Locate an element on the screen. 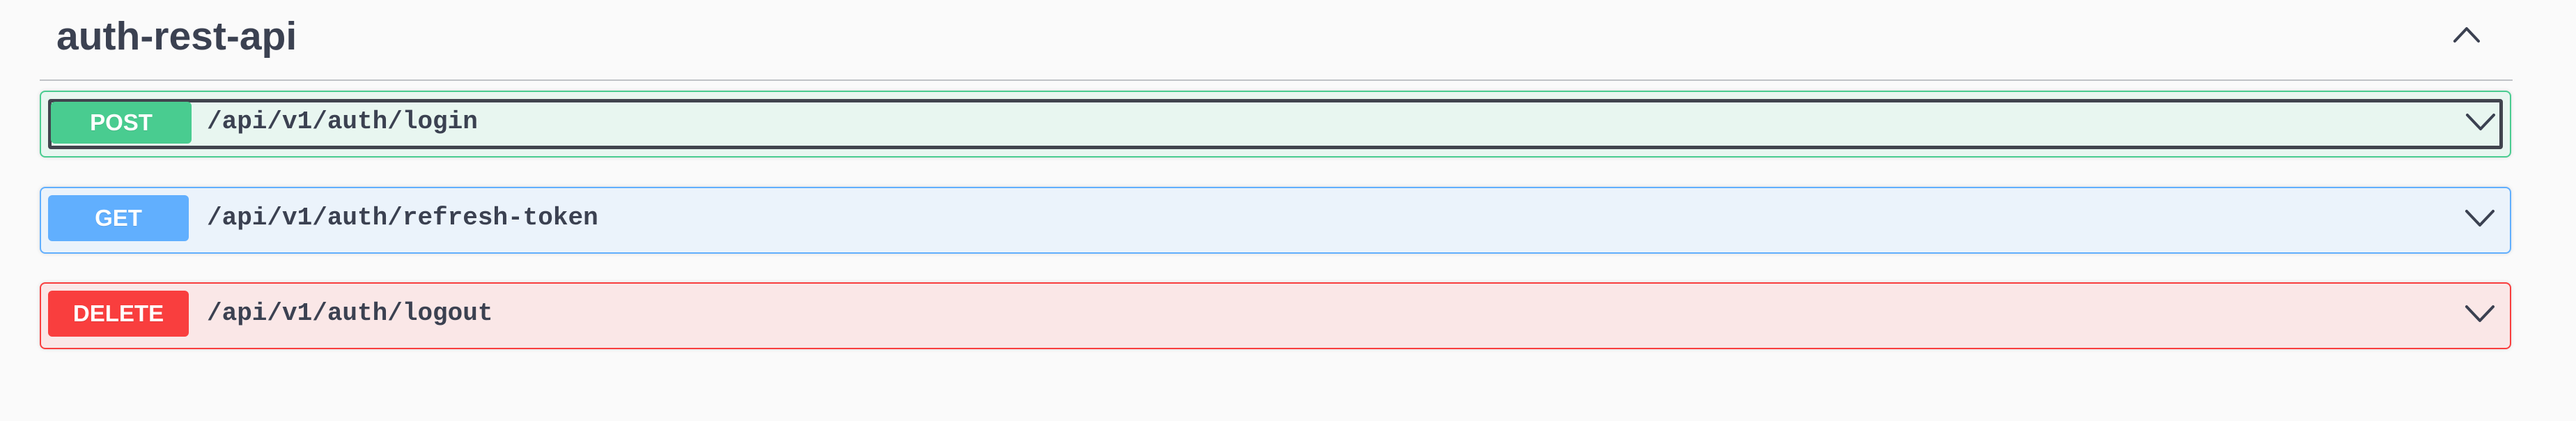 The height and width of the screenshot is (421, 2576). operation-path: /api/v1/auth/login is located at coordinates (342, 121).